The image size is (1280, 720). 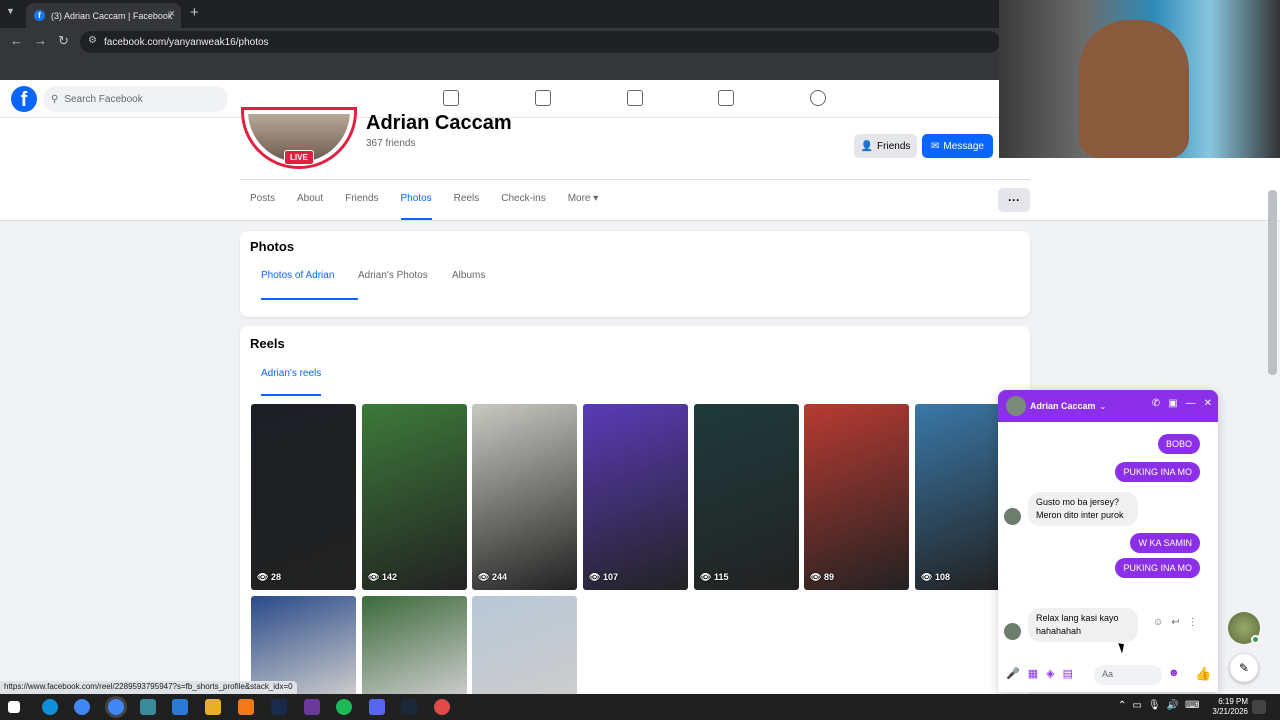 What do you see at coordinates (279, 707) in the screenshot?
I see `photoshop-icon` at bounding box center [279, 707].